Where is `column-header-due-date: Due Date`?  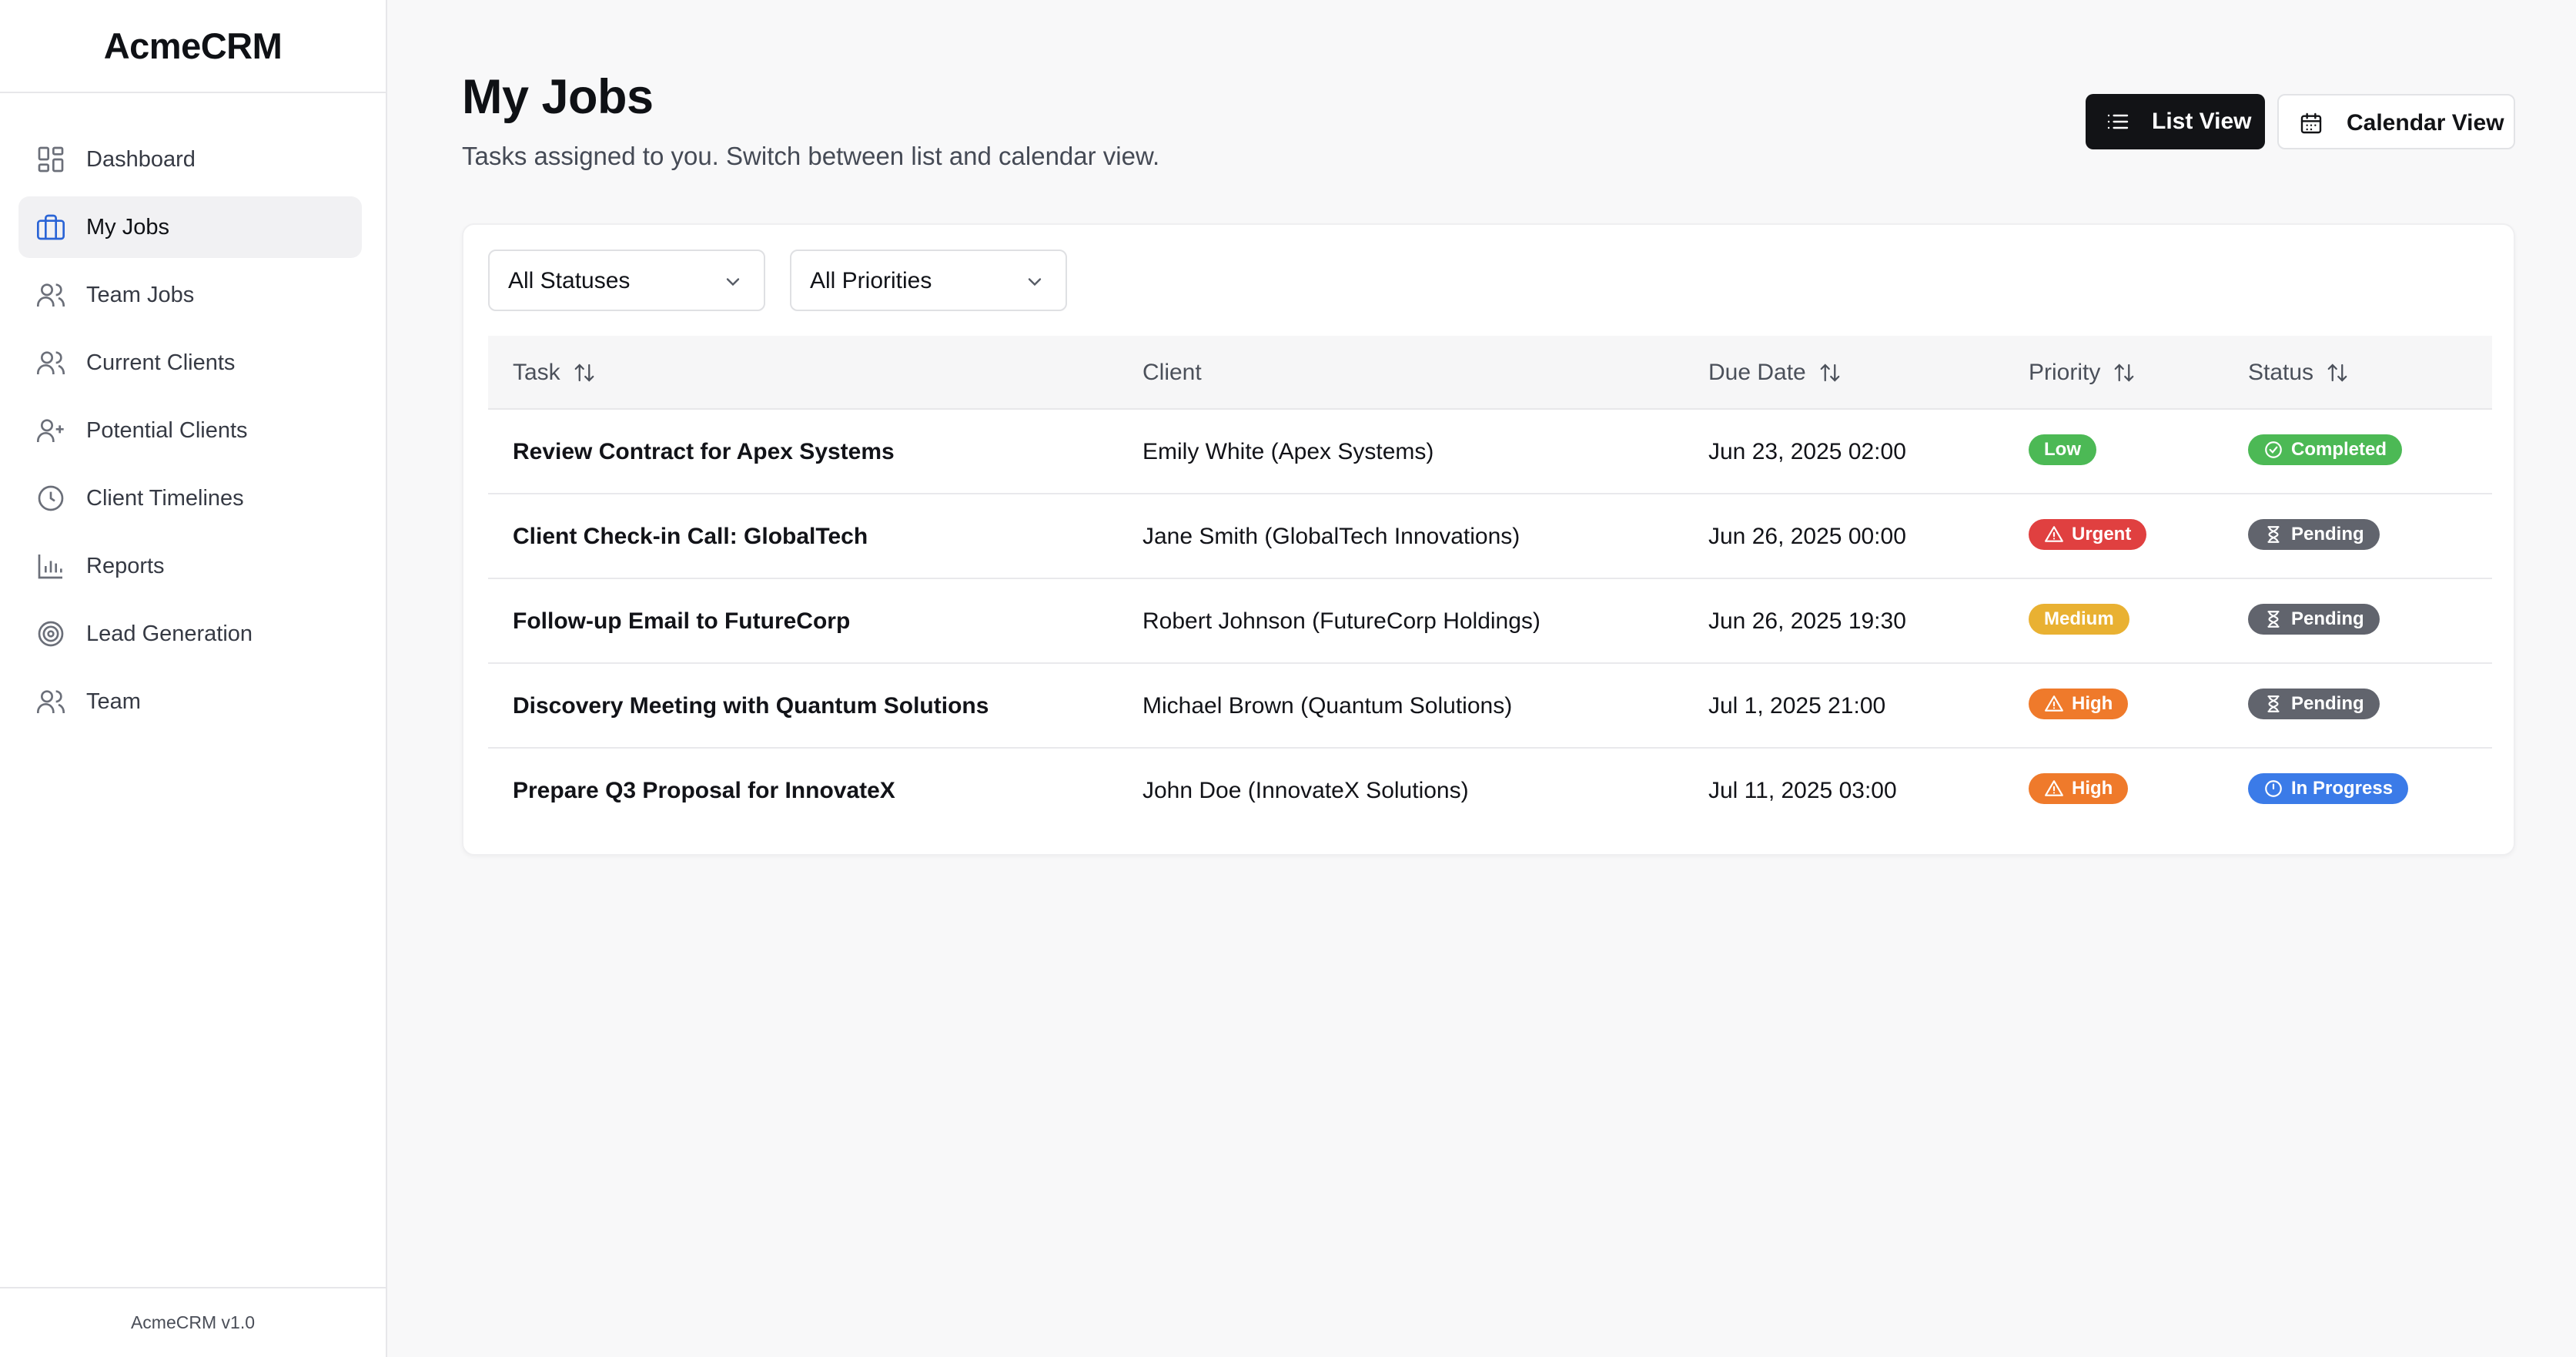
column-header-due-date: Due Date is located at coordinates (1775, 373).